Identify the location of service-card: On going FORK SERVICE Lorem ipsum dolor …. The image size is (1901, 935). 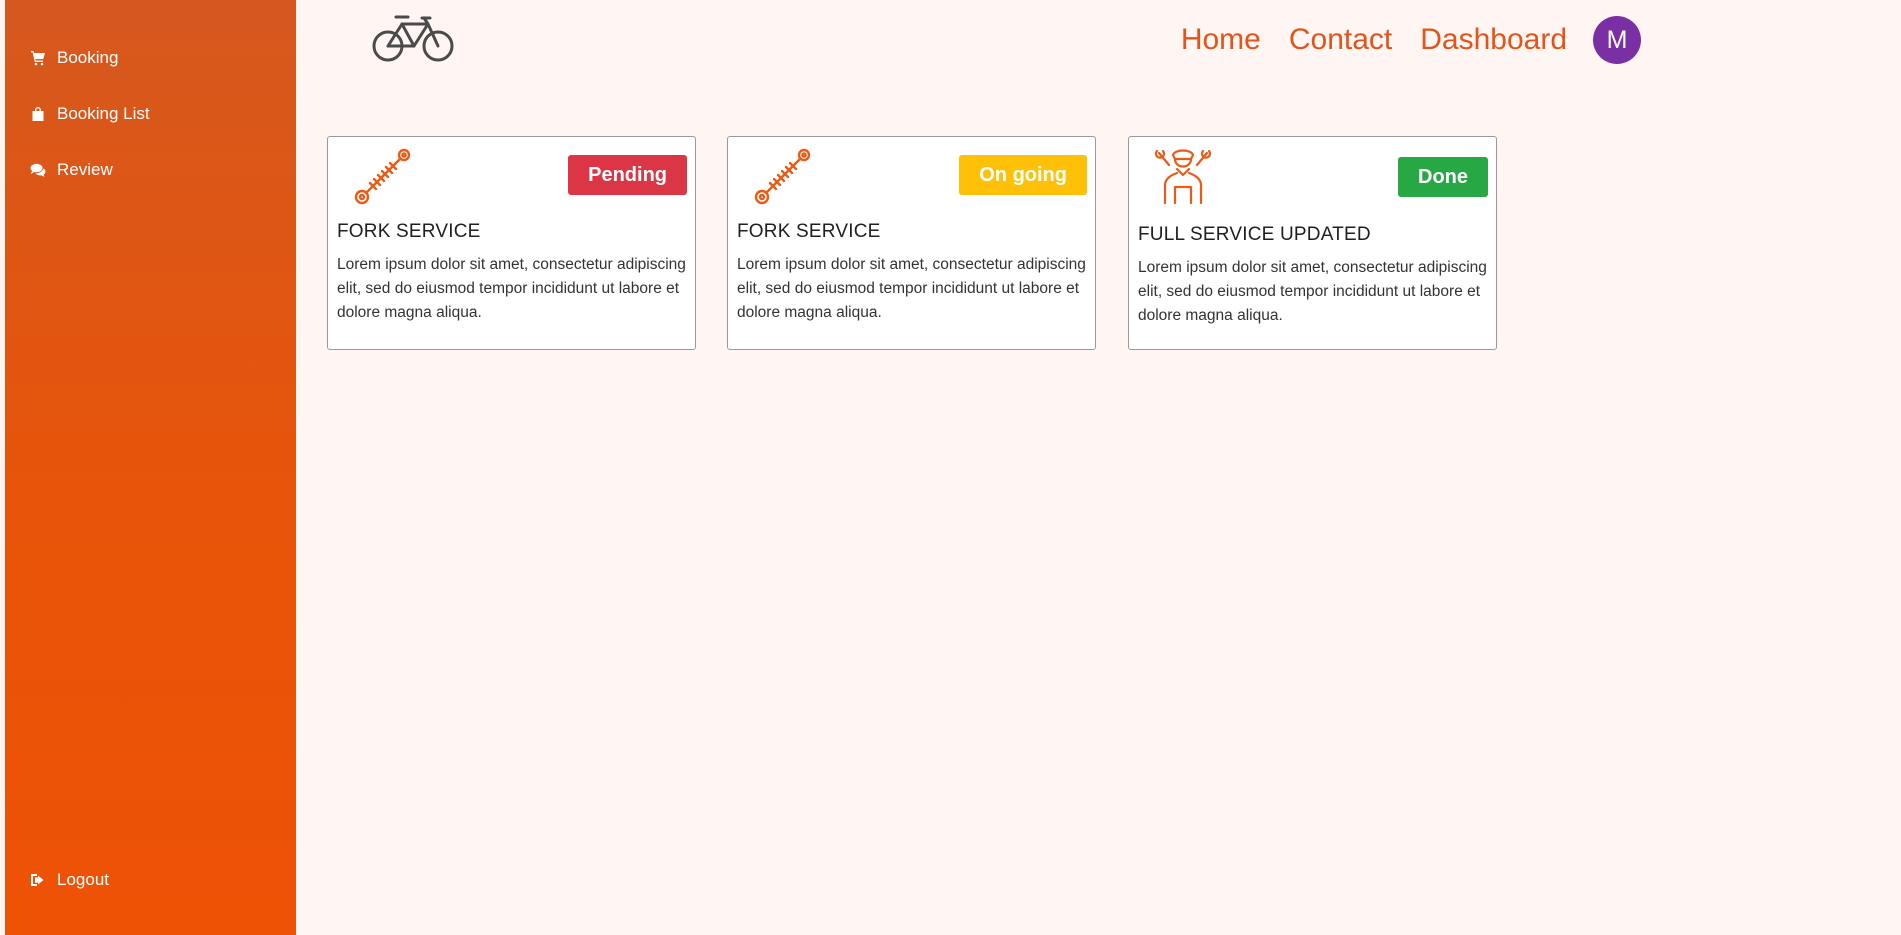
(911, 243).